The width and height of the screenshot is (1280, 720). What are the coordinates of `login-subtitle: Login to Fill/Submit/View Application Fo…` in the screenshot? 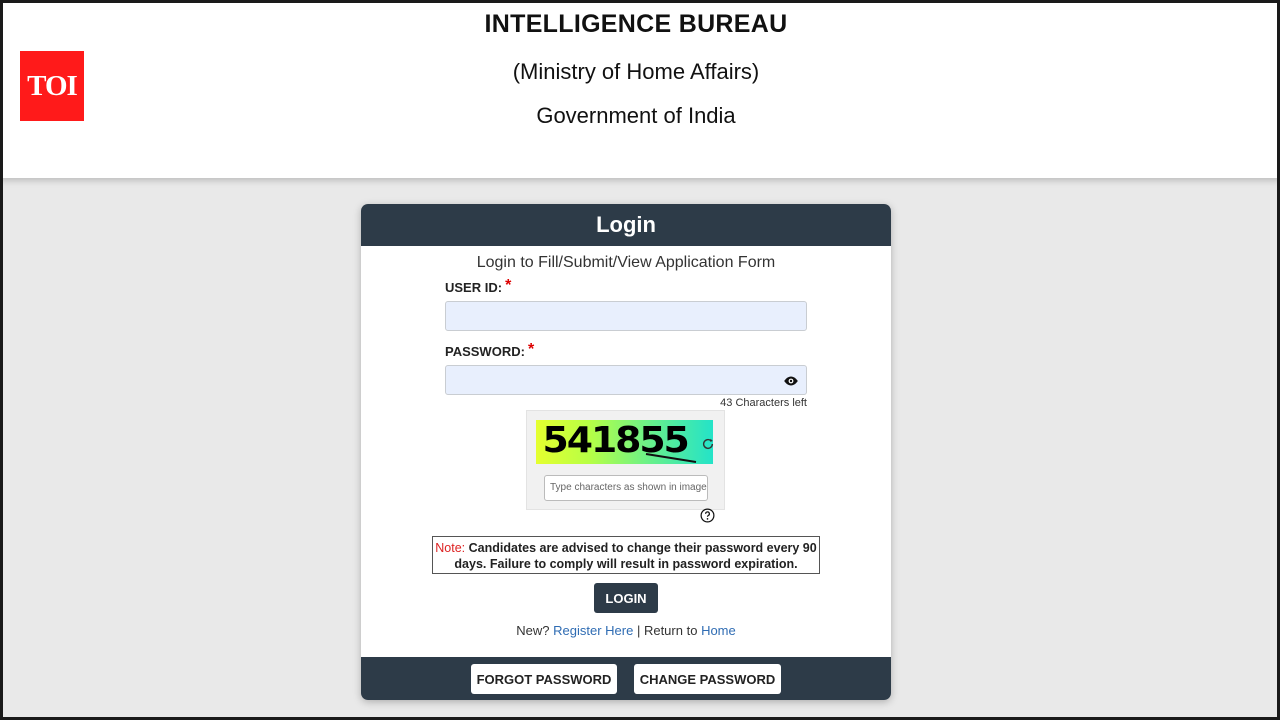 It's located at (626, 262).